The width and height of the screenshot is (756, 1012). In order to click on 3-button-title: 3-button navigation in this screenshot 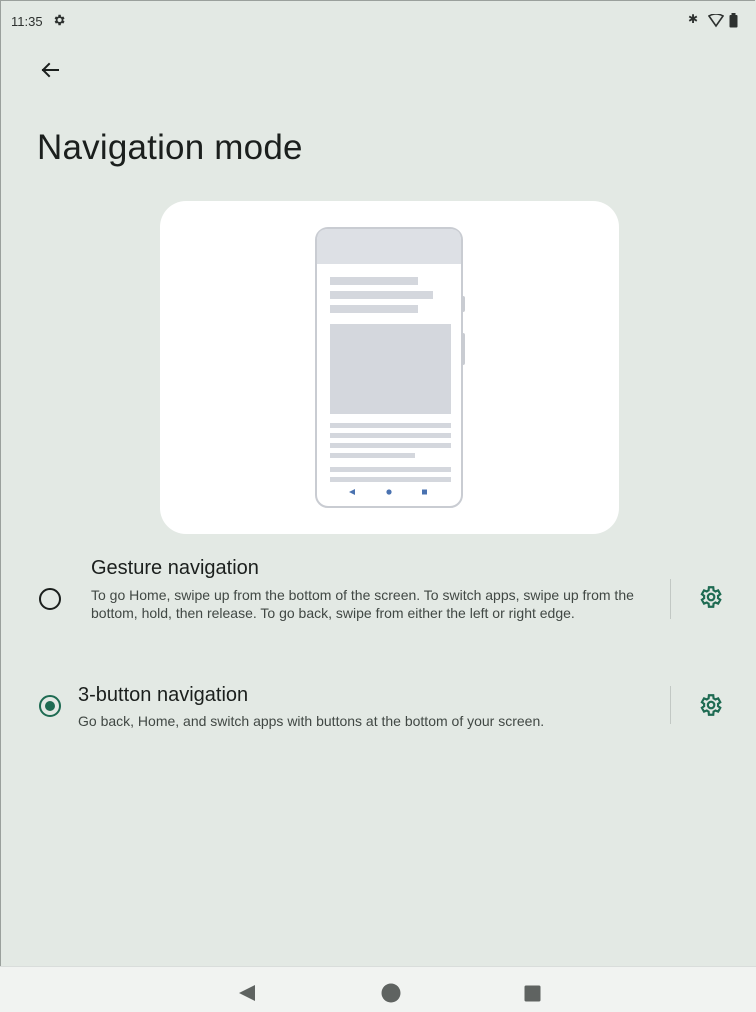, I will do `click(163, 695)`.